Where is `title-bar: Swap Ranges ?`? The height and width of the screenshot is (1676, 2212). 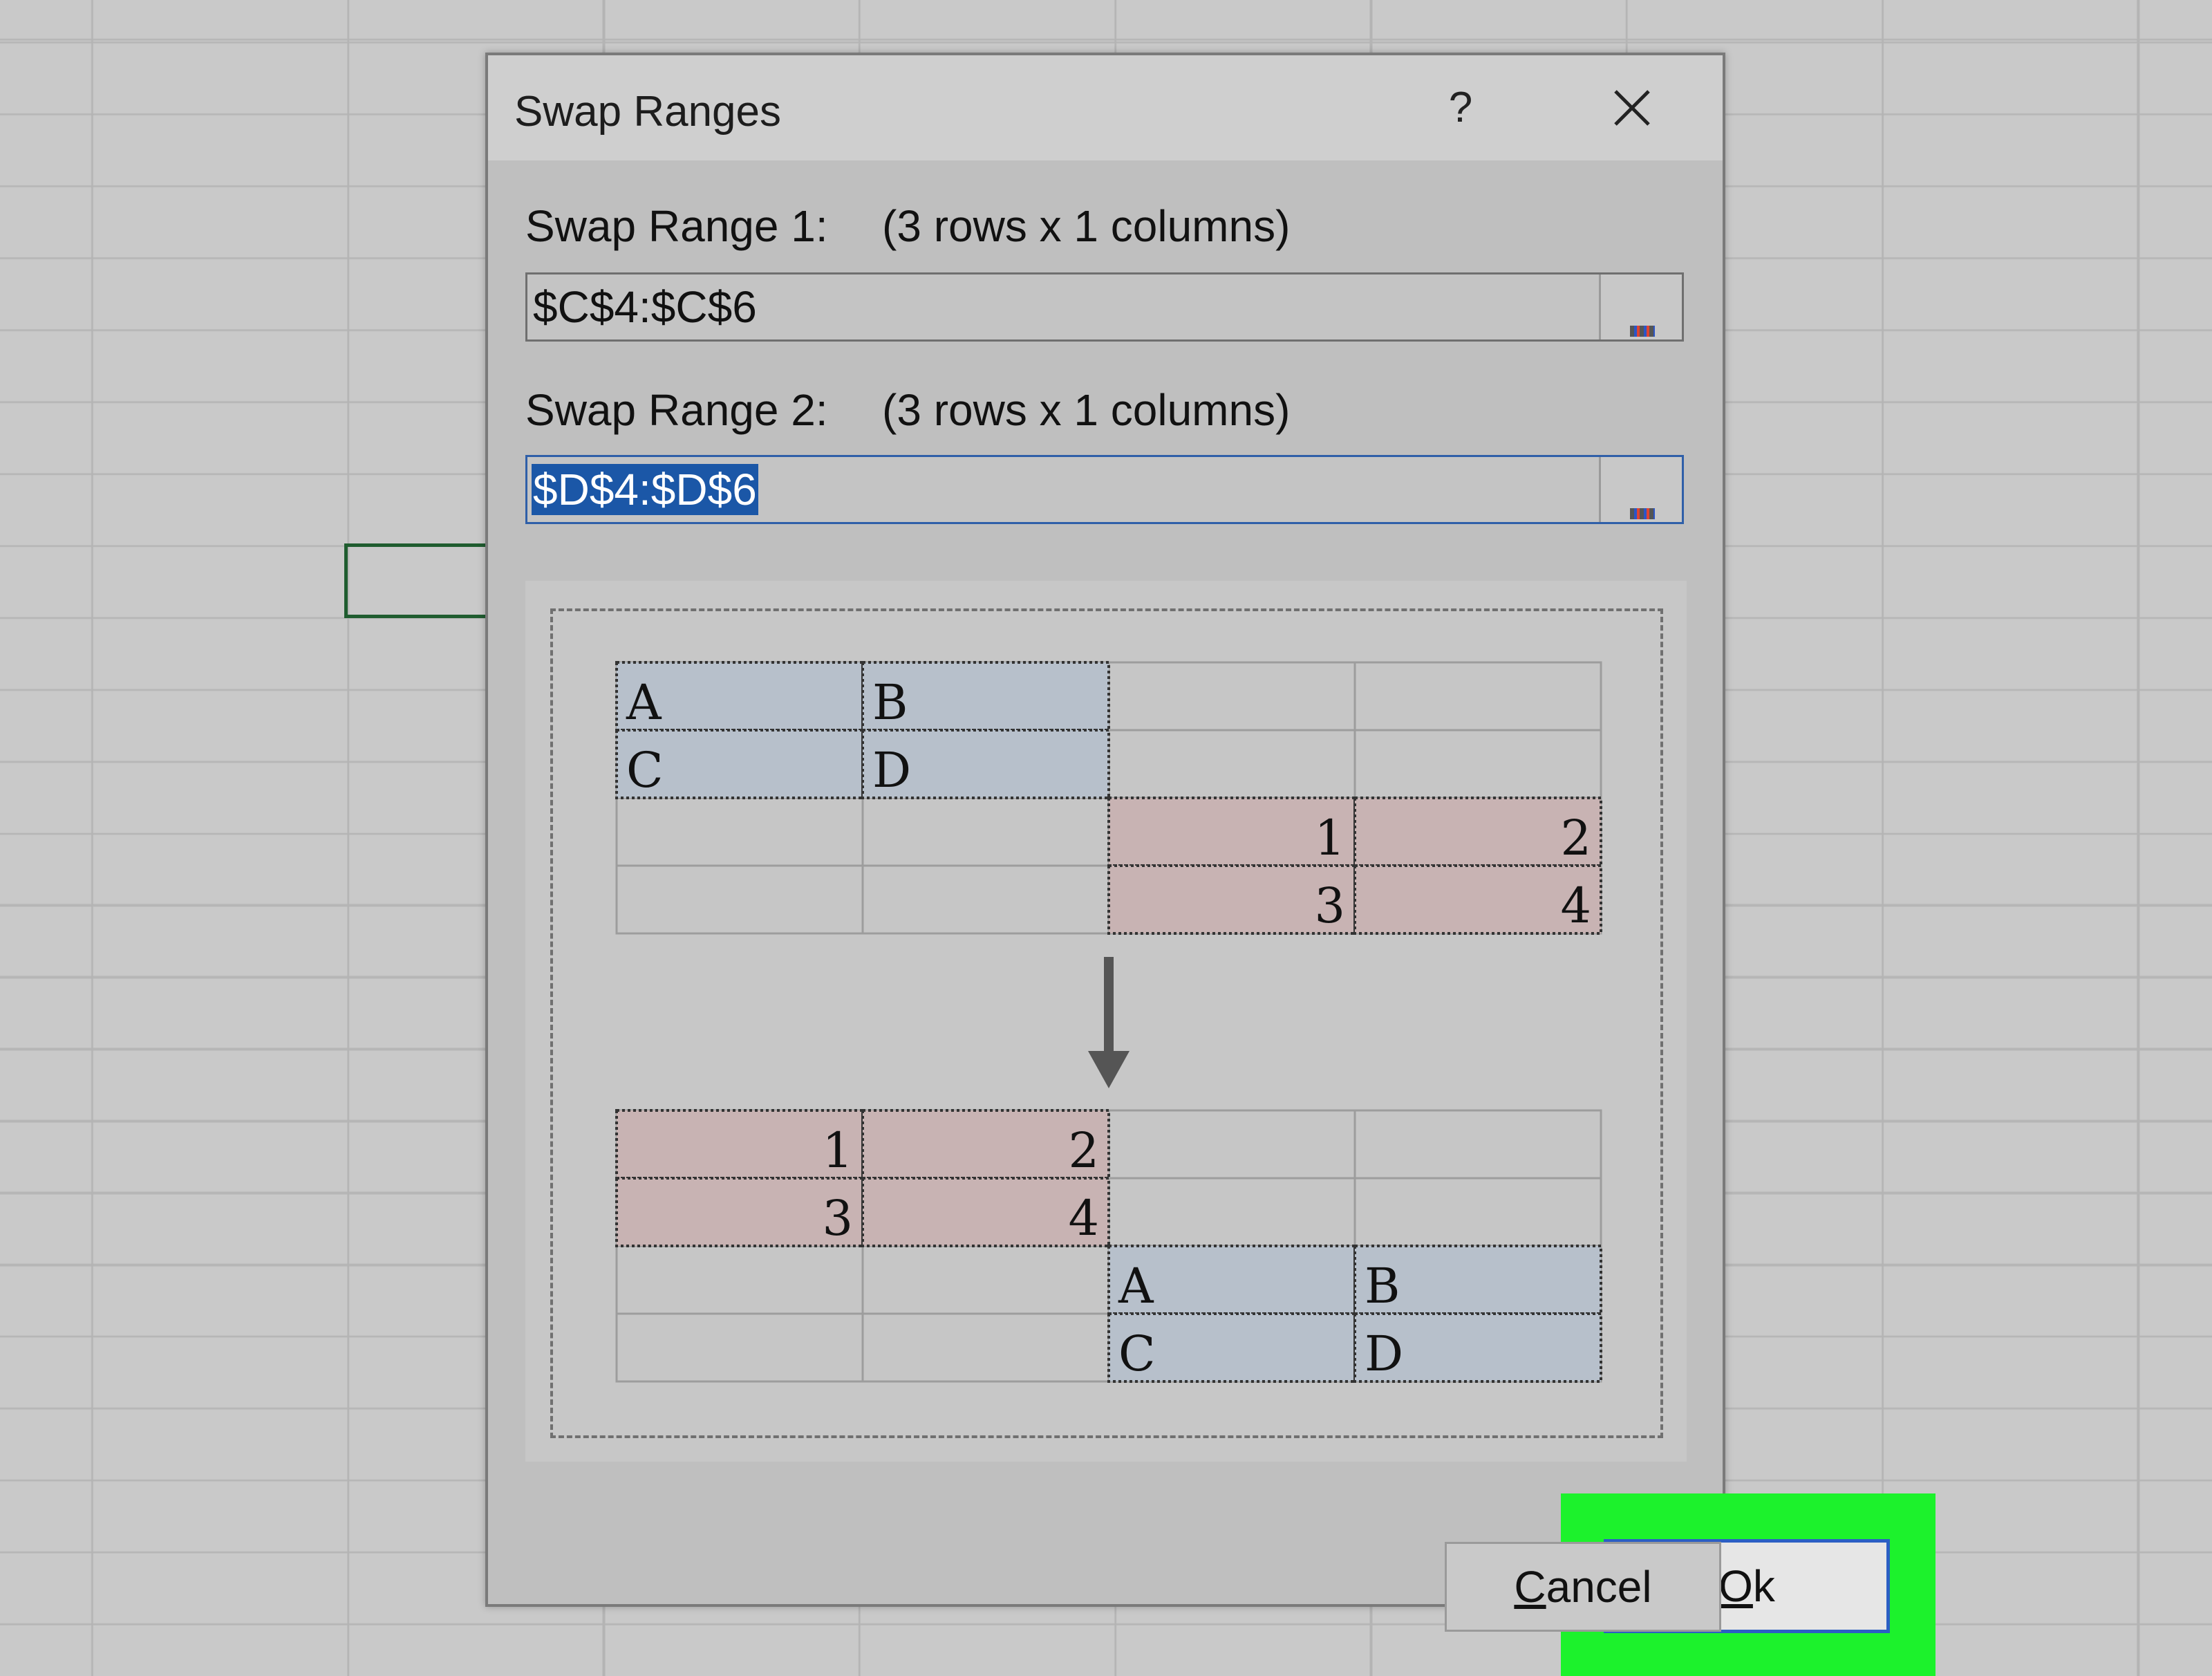 title-bar: Swap Ranges ? is located at coordinates (1105, 107).